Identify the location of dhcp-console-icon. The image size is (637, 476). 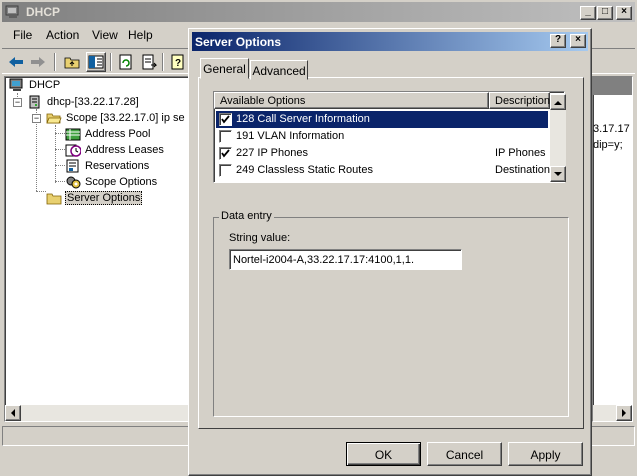
(17, 85).